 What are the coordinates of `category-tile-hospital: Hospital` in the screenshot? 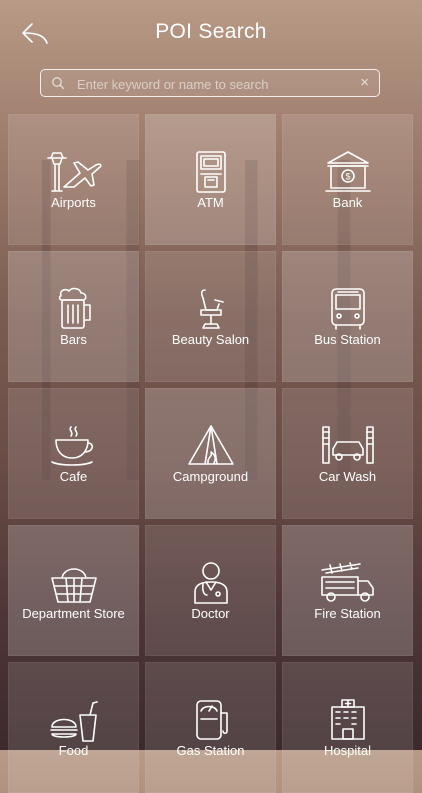 It's located at (347, 727).